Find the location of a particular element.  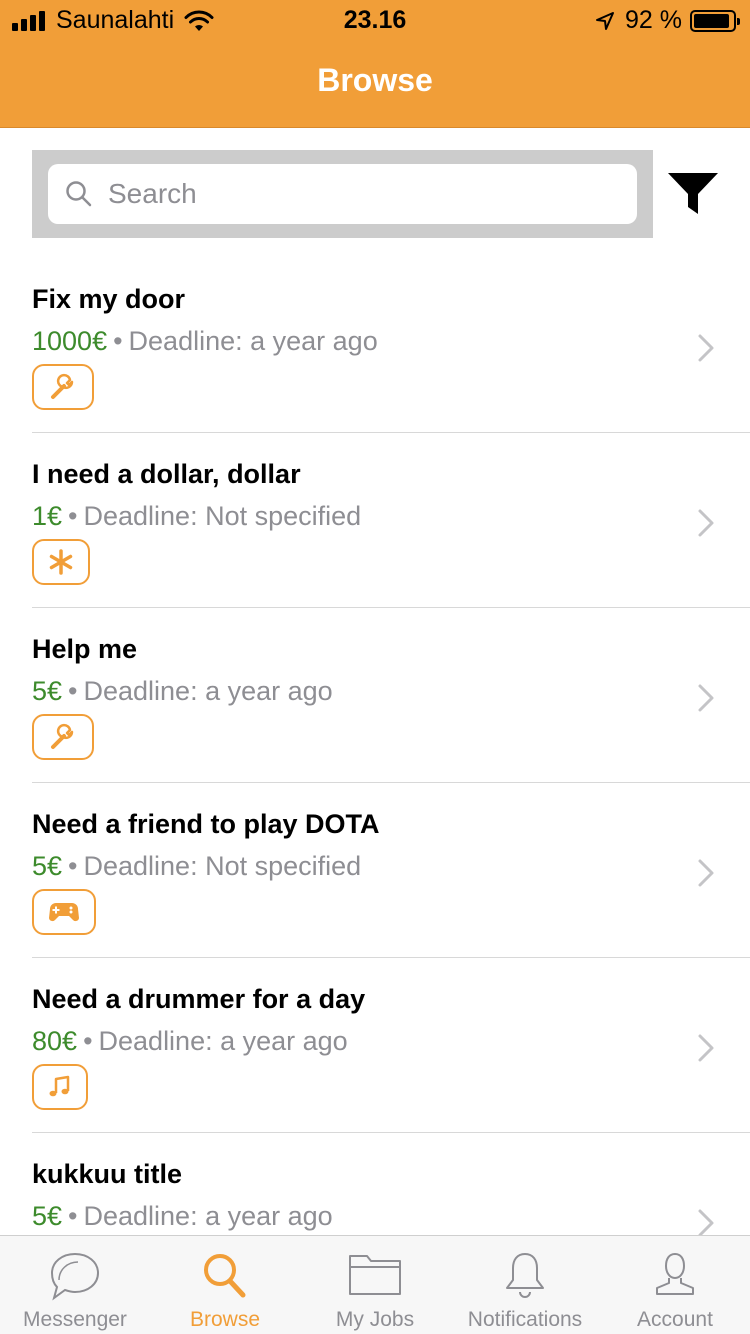

job-title: Need a friend to play DOTA is located at coordinates (206, 824).